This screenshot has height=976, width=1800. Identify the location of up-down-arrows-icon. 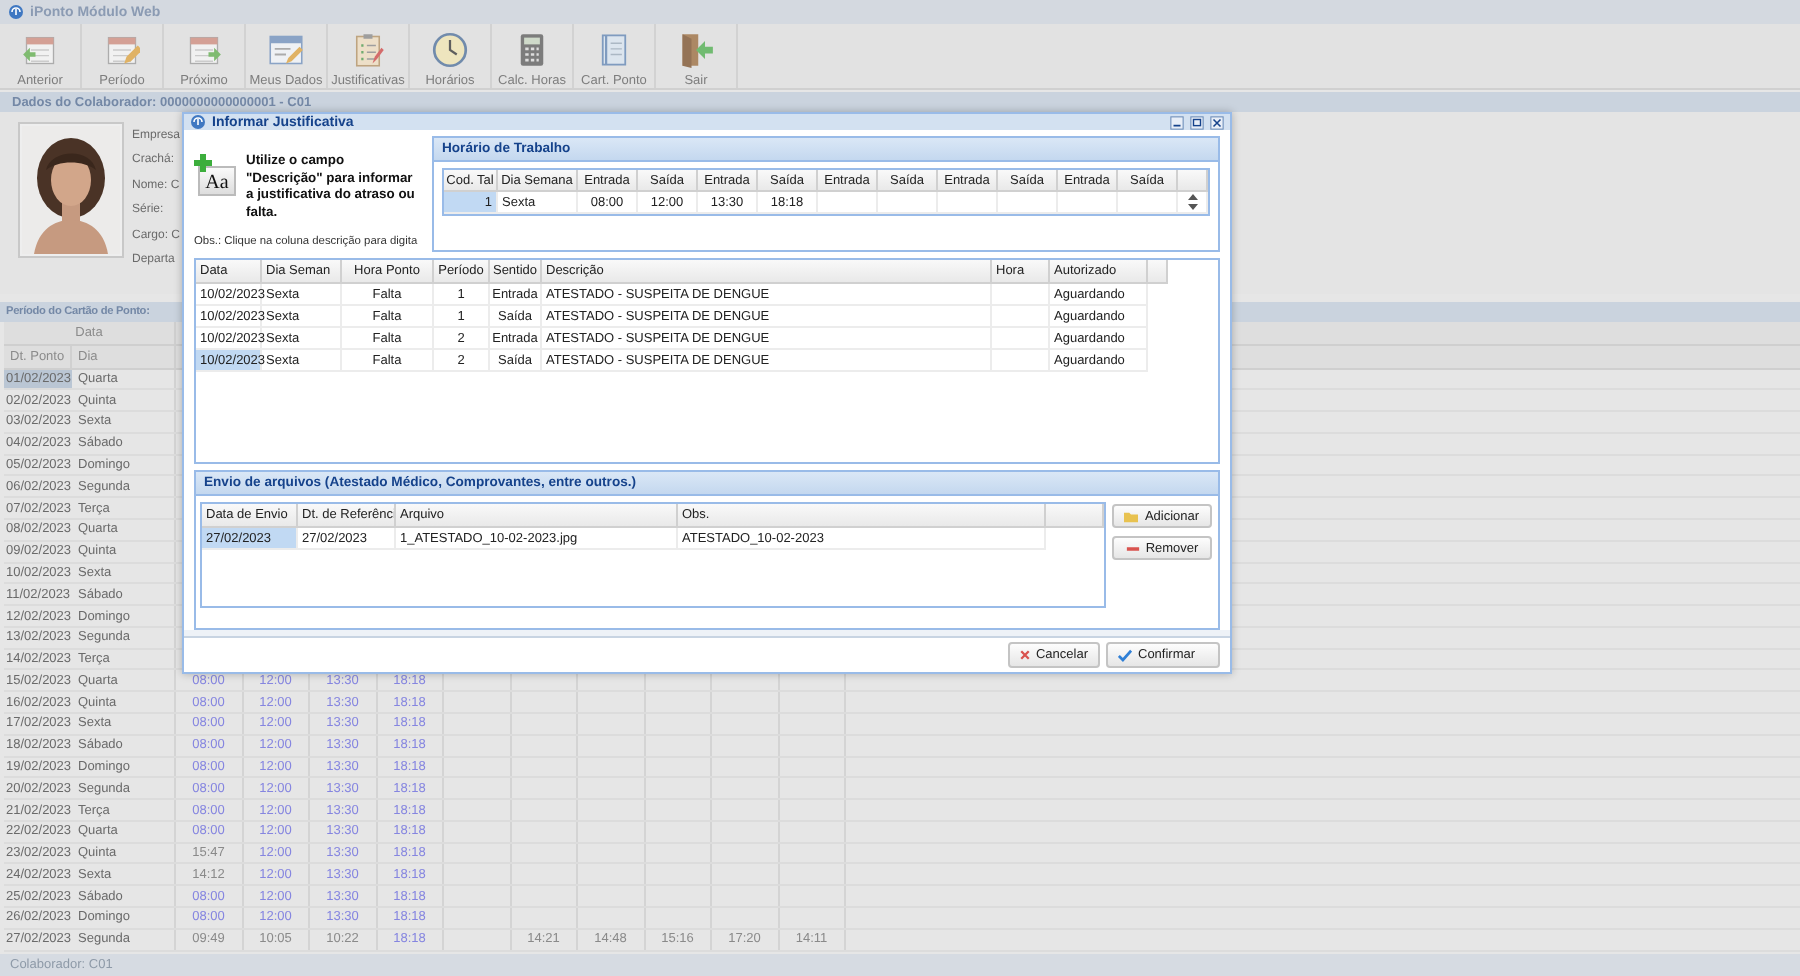
(1192, 202).